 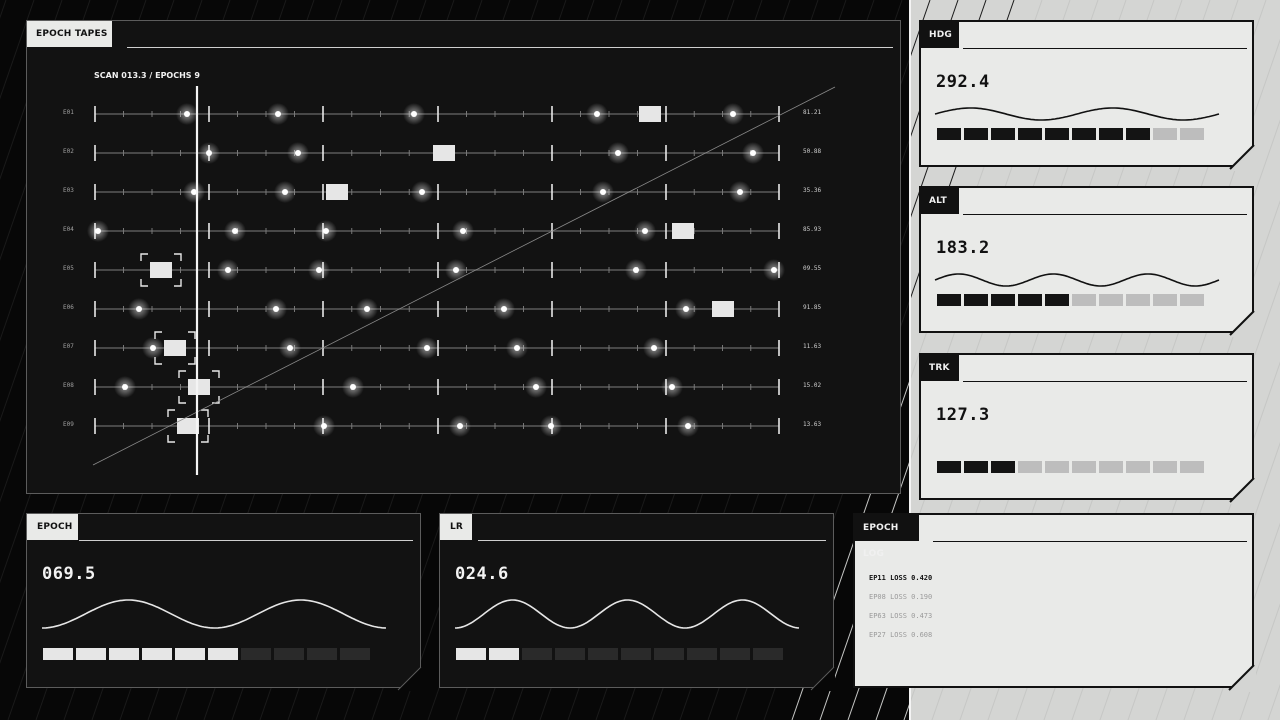 I want to click on epoch-log-title: EPOCH LOG, so click(x=887, y=537).